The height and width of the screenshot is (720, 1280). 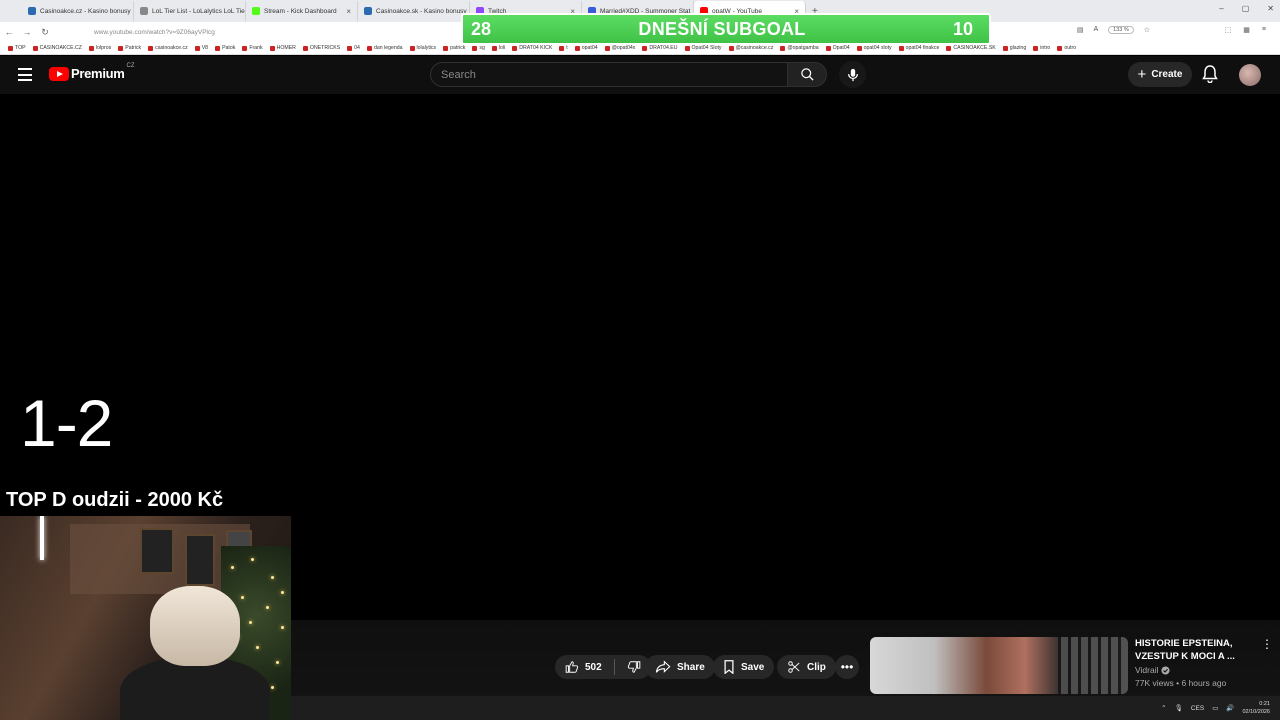 What do you see at coordinates (1267, 644) in the screenshot?
I see `more-vertical-icon: ⋮` at bounding box center [1267, 644].